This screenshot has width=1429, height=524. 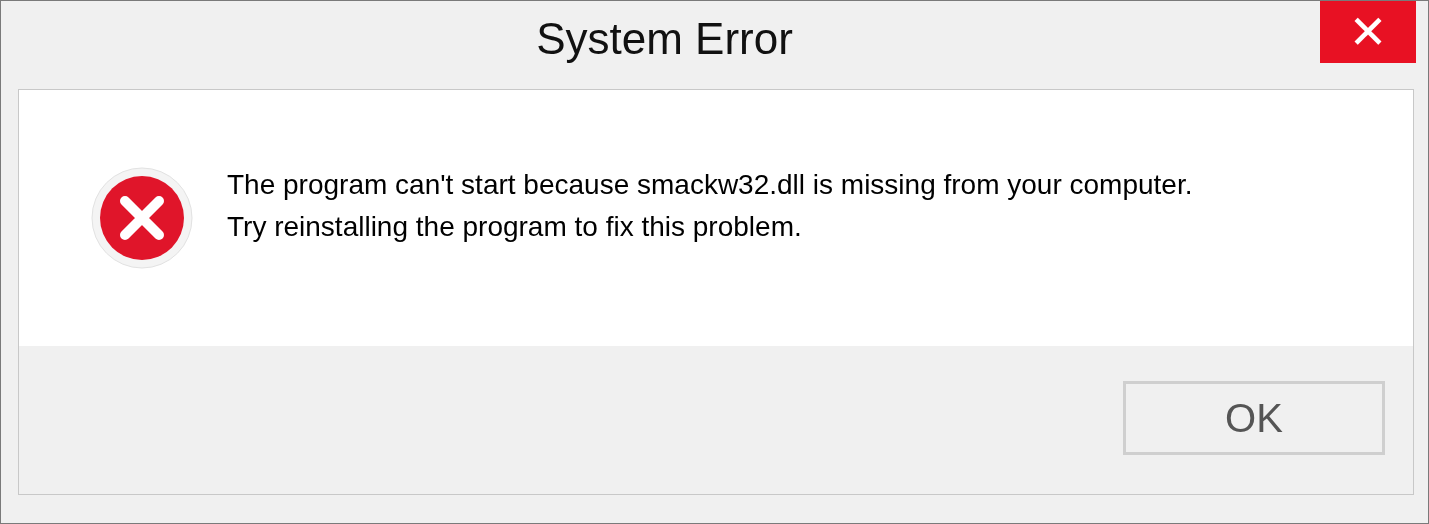 I want to click on window-title: System Error, so click(x=664, y=39).